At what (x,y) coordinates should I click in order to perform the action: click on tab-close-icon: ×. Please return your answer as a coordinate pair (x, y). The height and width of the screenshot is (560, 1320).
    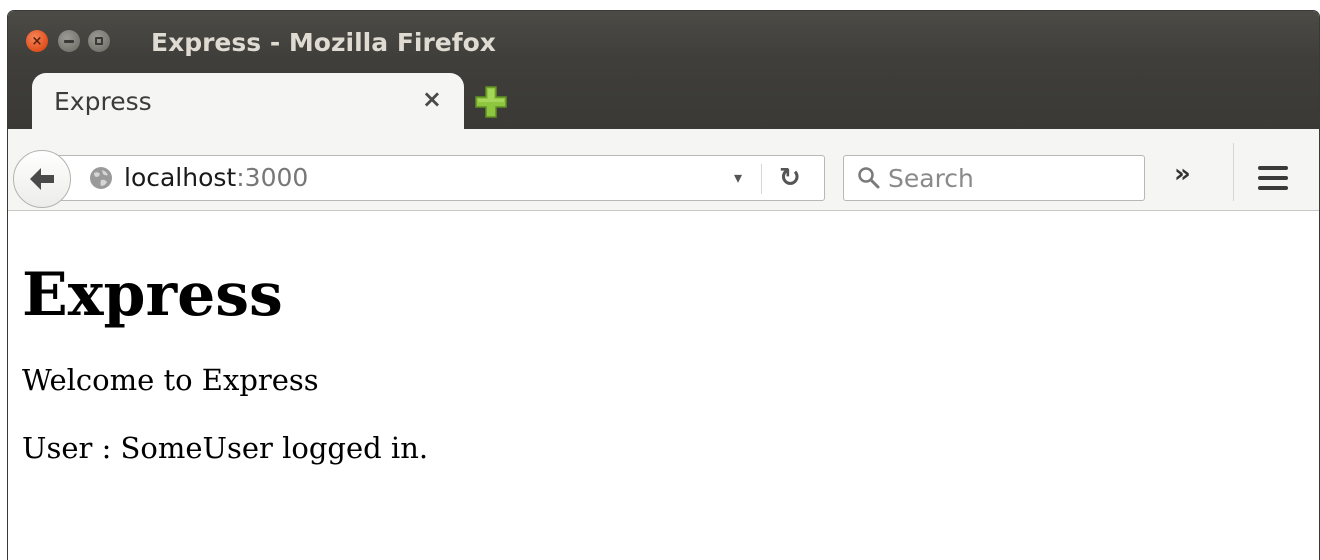
    Looking at the image, I should click on (432, 99).